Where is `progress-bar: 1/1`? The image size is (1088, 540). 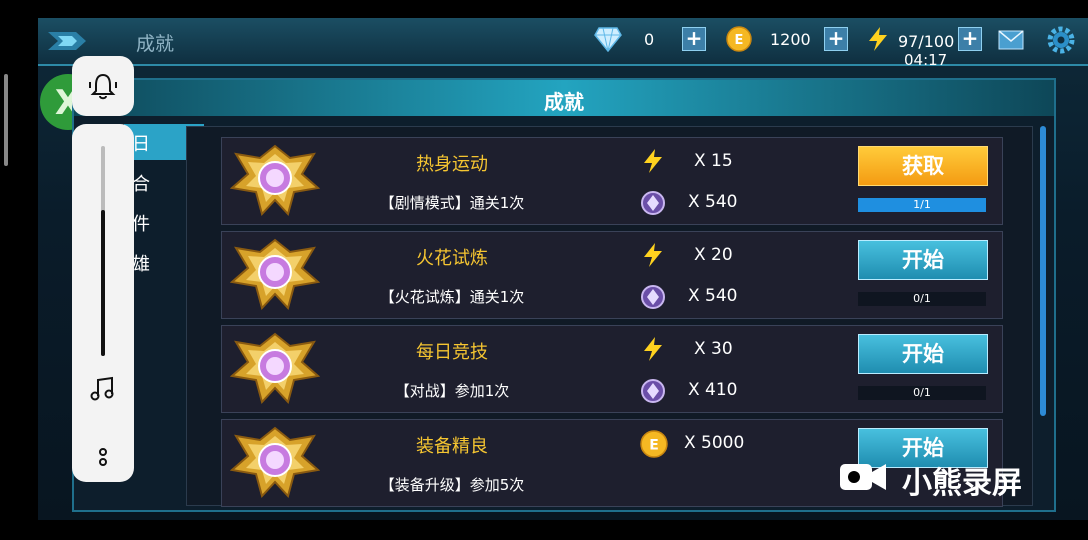 progress-bar: 1/1 is located at coordinates (922, 205).